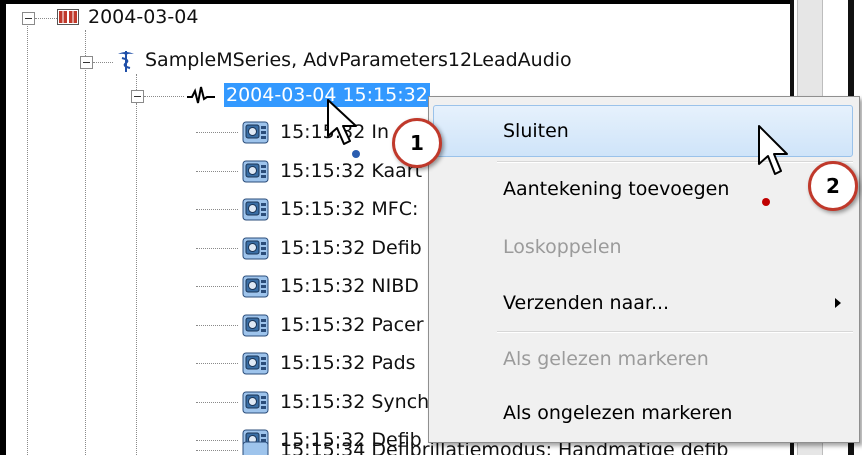 This screenshot has height=455, width=862. What do you see at coordinates (395, 2) in the screenshot?
I see `window-border-top` at bounding box center [395, 2].